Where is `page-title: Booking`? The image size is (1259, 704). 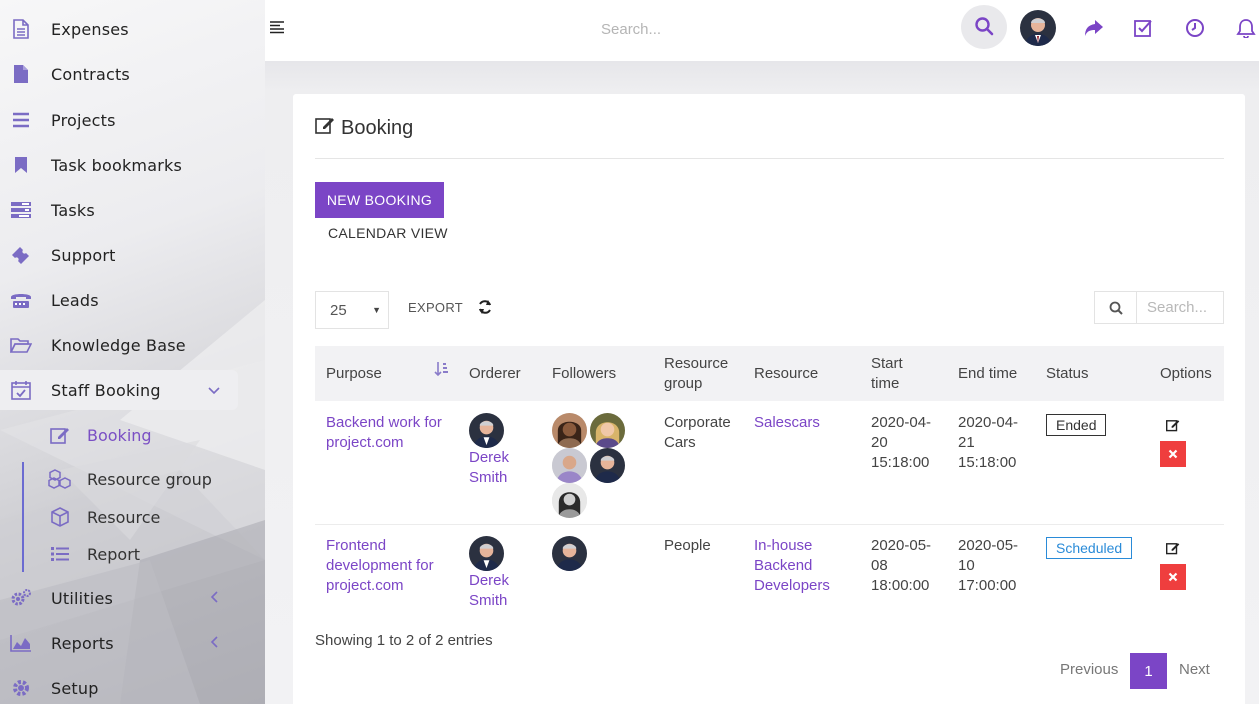 page-title: Booking is located at coordinates (364, 128).